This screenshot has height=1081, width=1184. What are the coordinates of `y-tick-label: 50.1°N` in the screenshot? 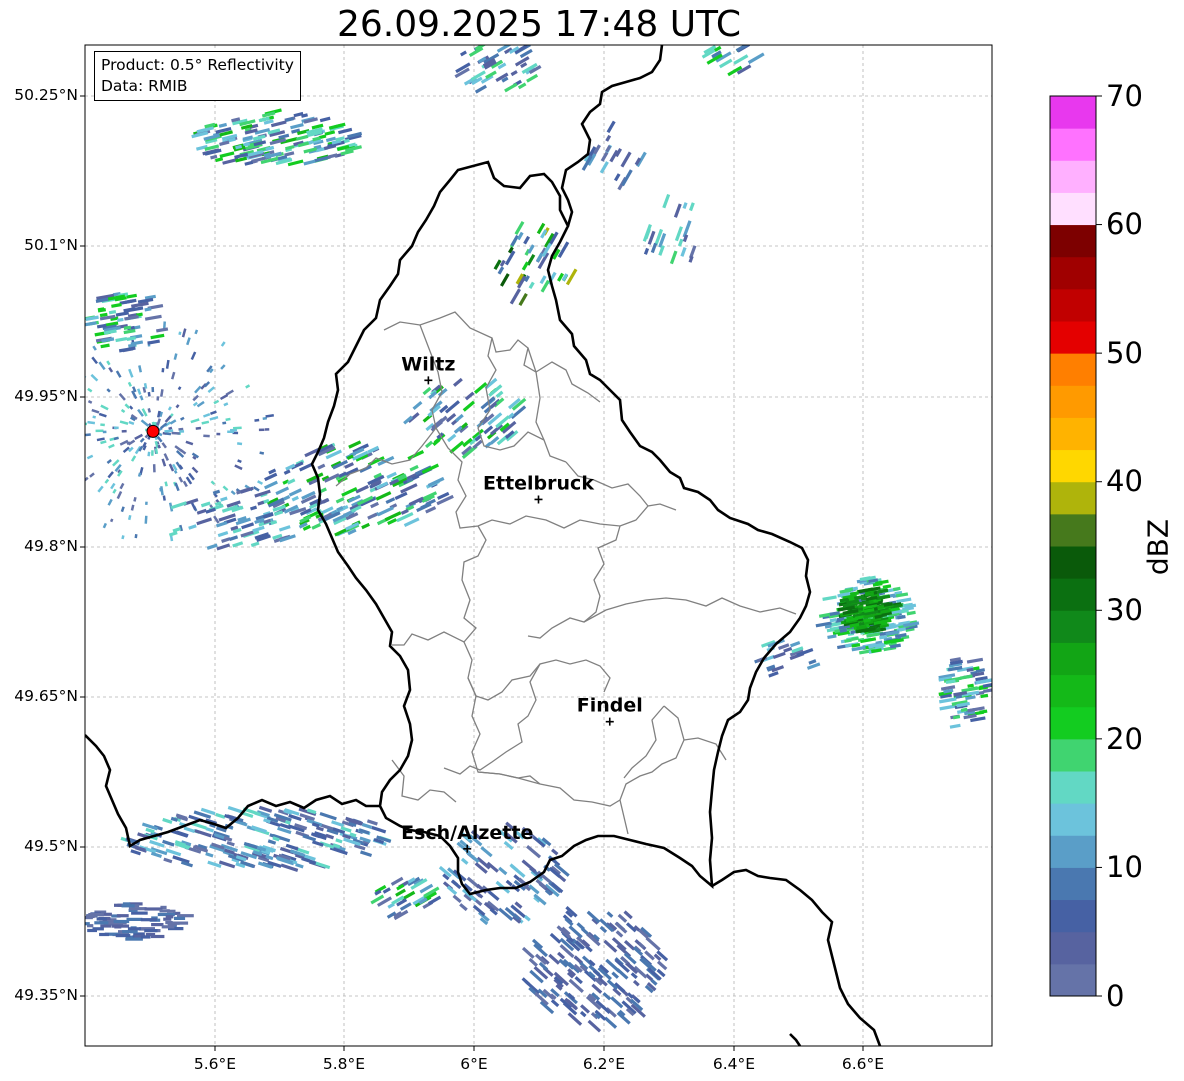 It's located at (51, 245).